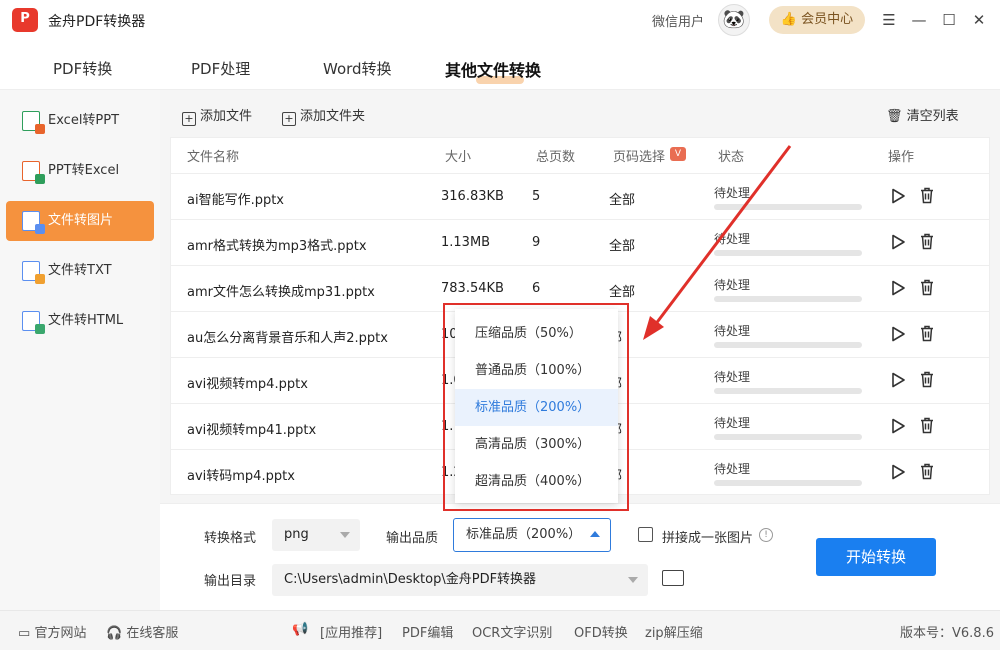  Describe the element at coordinates (226, 116) in the screenshot. I see `add-file-label: 添加文件` at that location.